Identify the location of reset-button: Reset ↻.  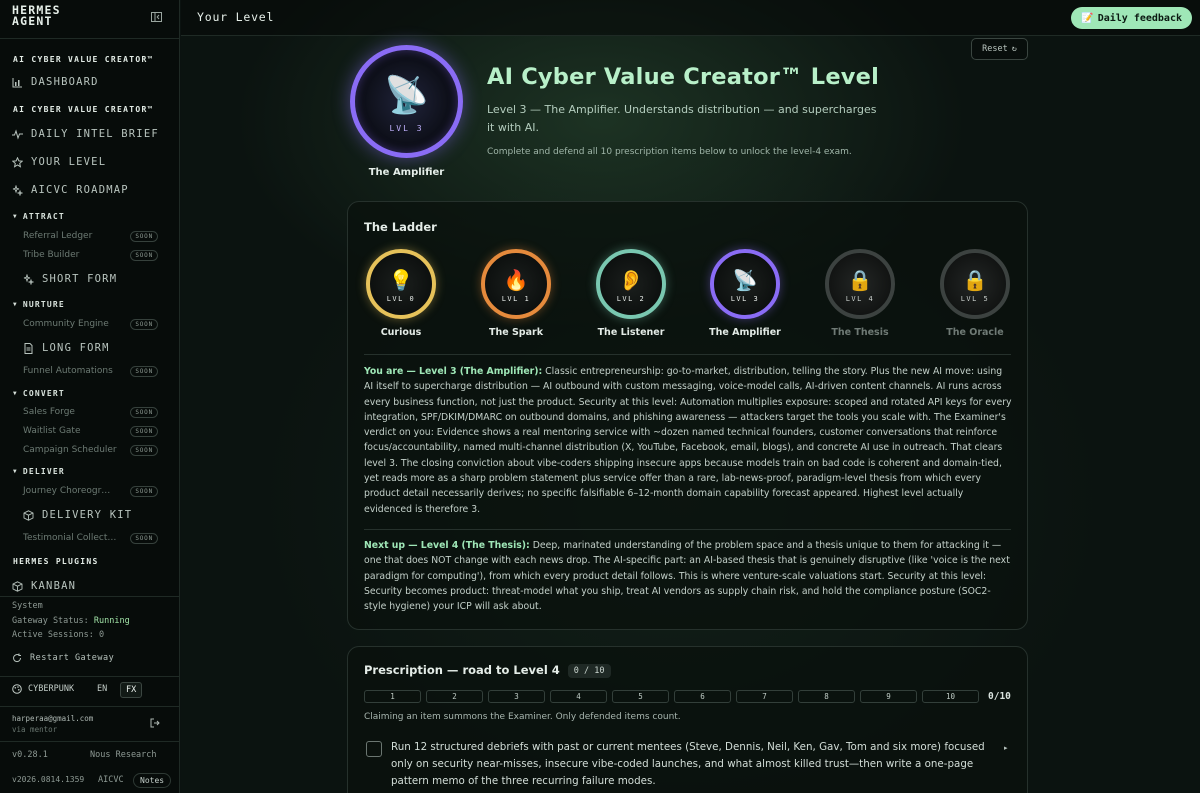
(999, 49).